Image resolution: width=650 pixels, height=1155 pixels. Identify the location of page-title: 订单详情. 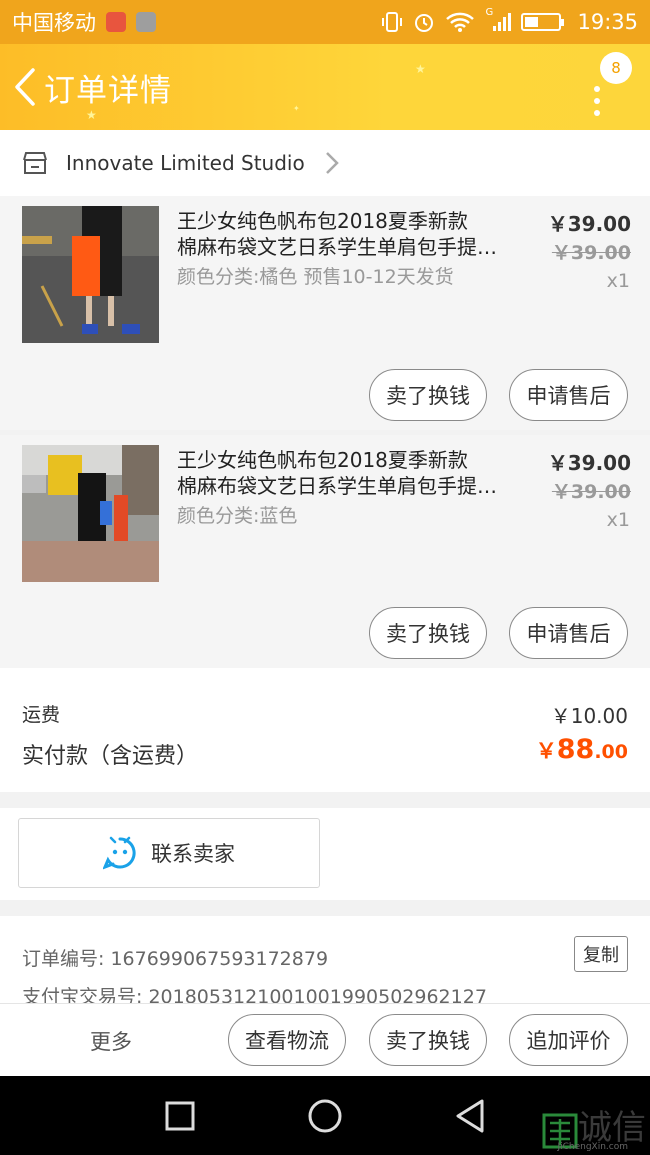
(108, 90).